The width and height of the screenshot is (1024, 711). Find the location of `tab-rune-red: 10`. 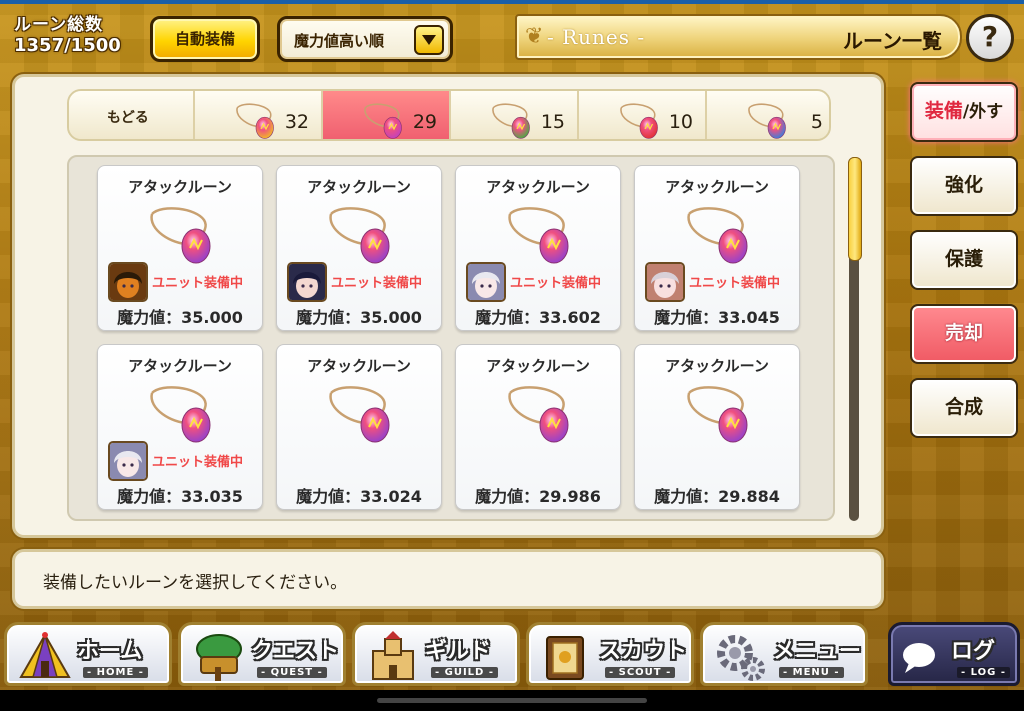

tab-rune-red: 10 is located at coordinates (643, 115).